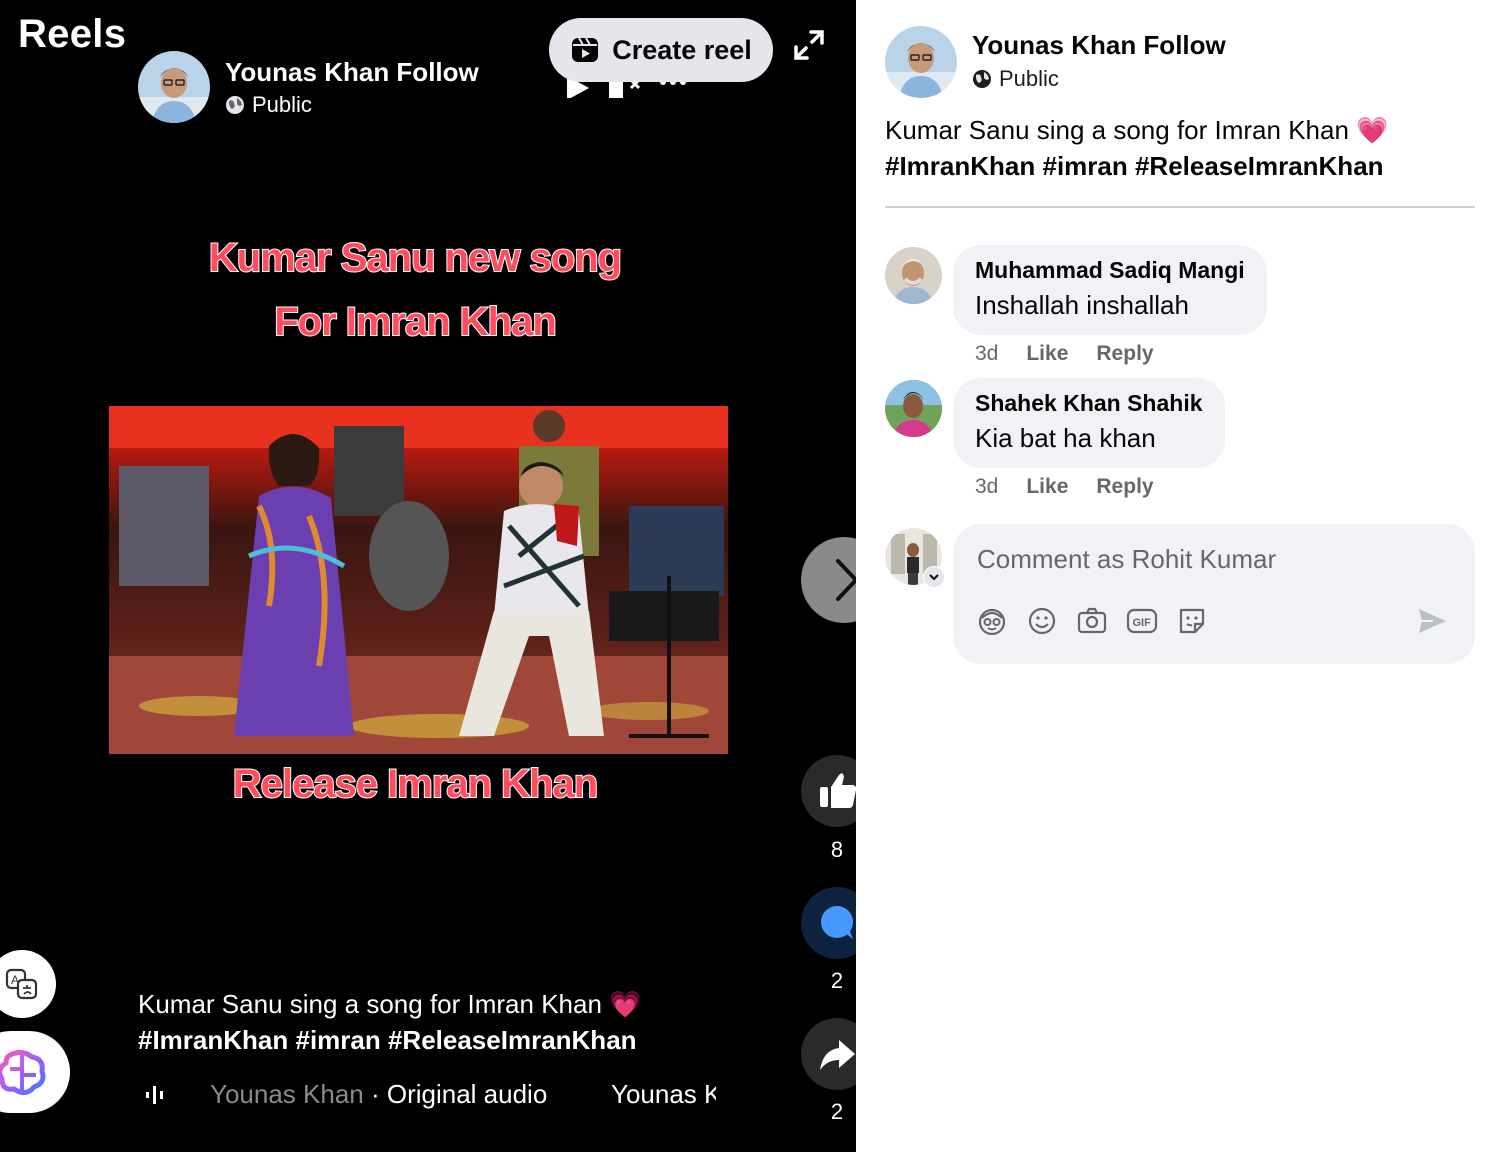  I want to click on meta-ai-button, so click(35, 1072).